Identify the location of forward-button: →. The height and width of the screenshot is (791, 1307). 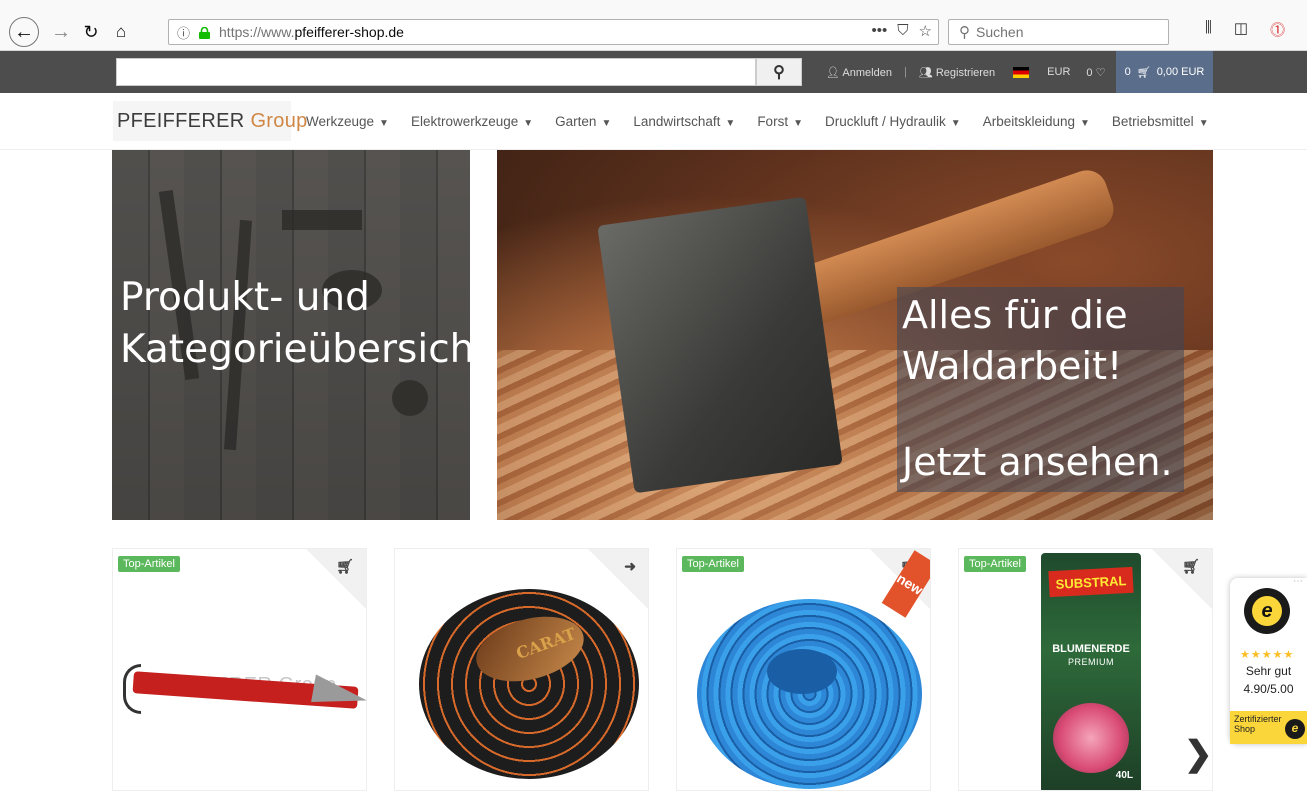
(61, 32).